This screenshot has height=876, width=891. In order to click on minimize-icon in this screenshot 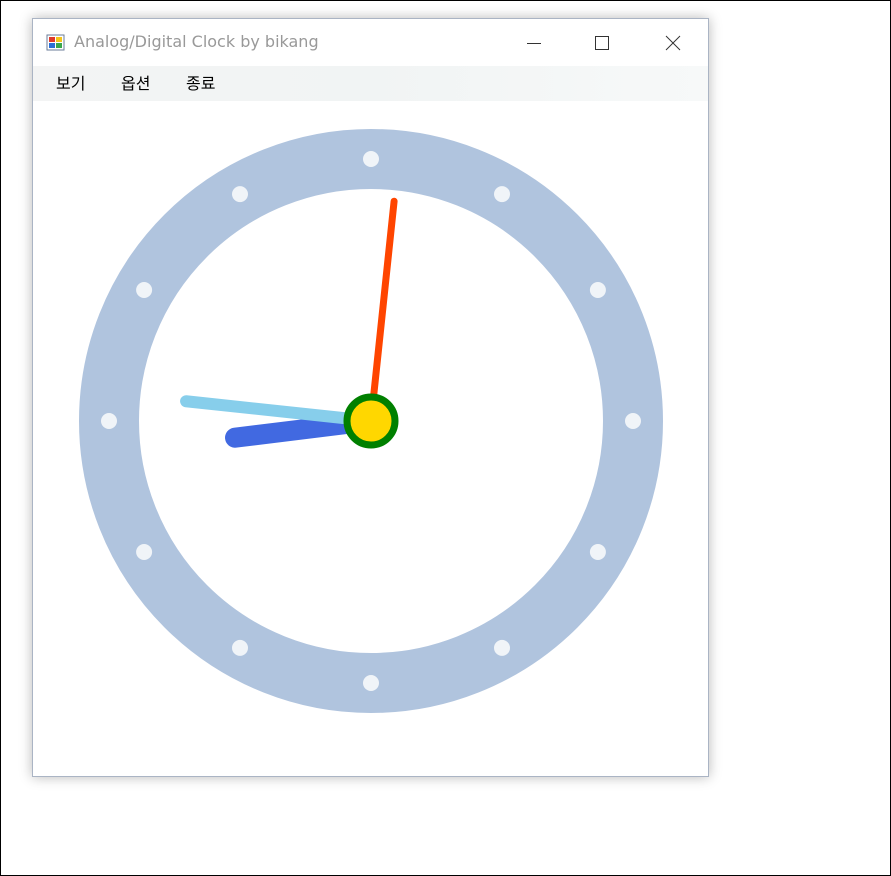, I will do `click(534, 43)`.